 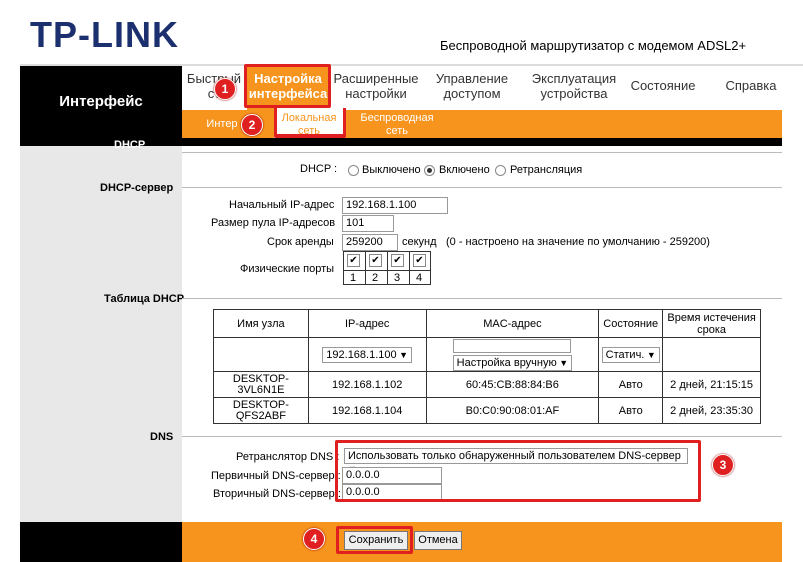 What do you see at coordinates (288, 457) in the screenshot?
I see `dns-relay-label: Ретранслятор DNS :` at bounding box center [288, 457].